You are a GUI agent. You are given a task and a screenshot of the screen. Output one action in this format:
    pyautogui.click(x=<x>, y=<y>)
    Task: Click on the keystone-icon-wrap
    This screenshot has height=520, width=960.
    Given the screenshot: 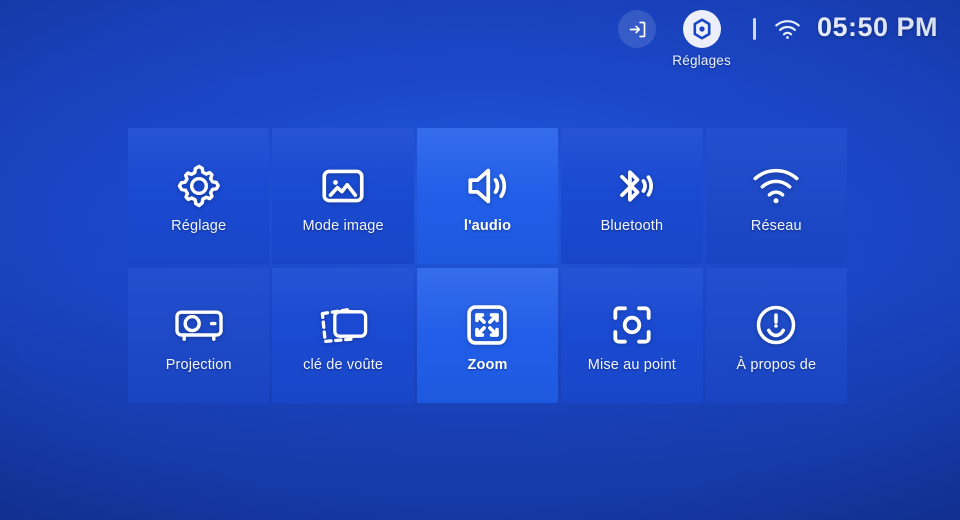 What is the action you would take?
    pyautogui.click(x=342, y=325)
    